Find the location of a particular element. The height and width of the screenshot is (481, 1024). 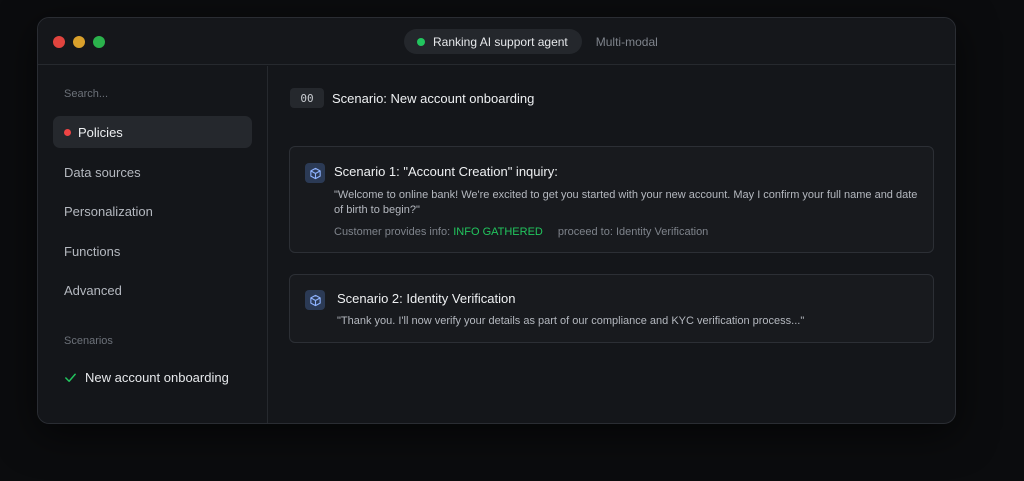

info-gathered-status: INFO GATHERED is located at coordinates (498, 232).